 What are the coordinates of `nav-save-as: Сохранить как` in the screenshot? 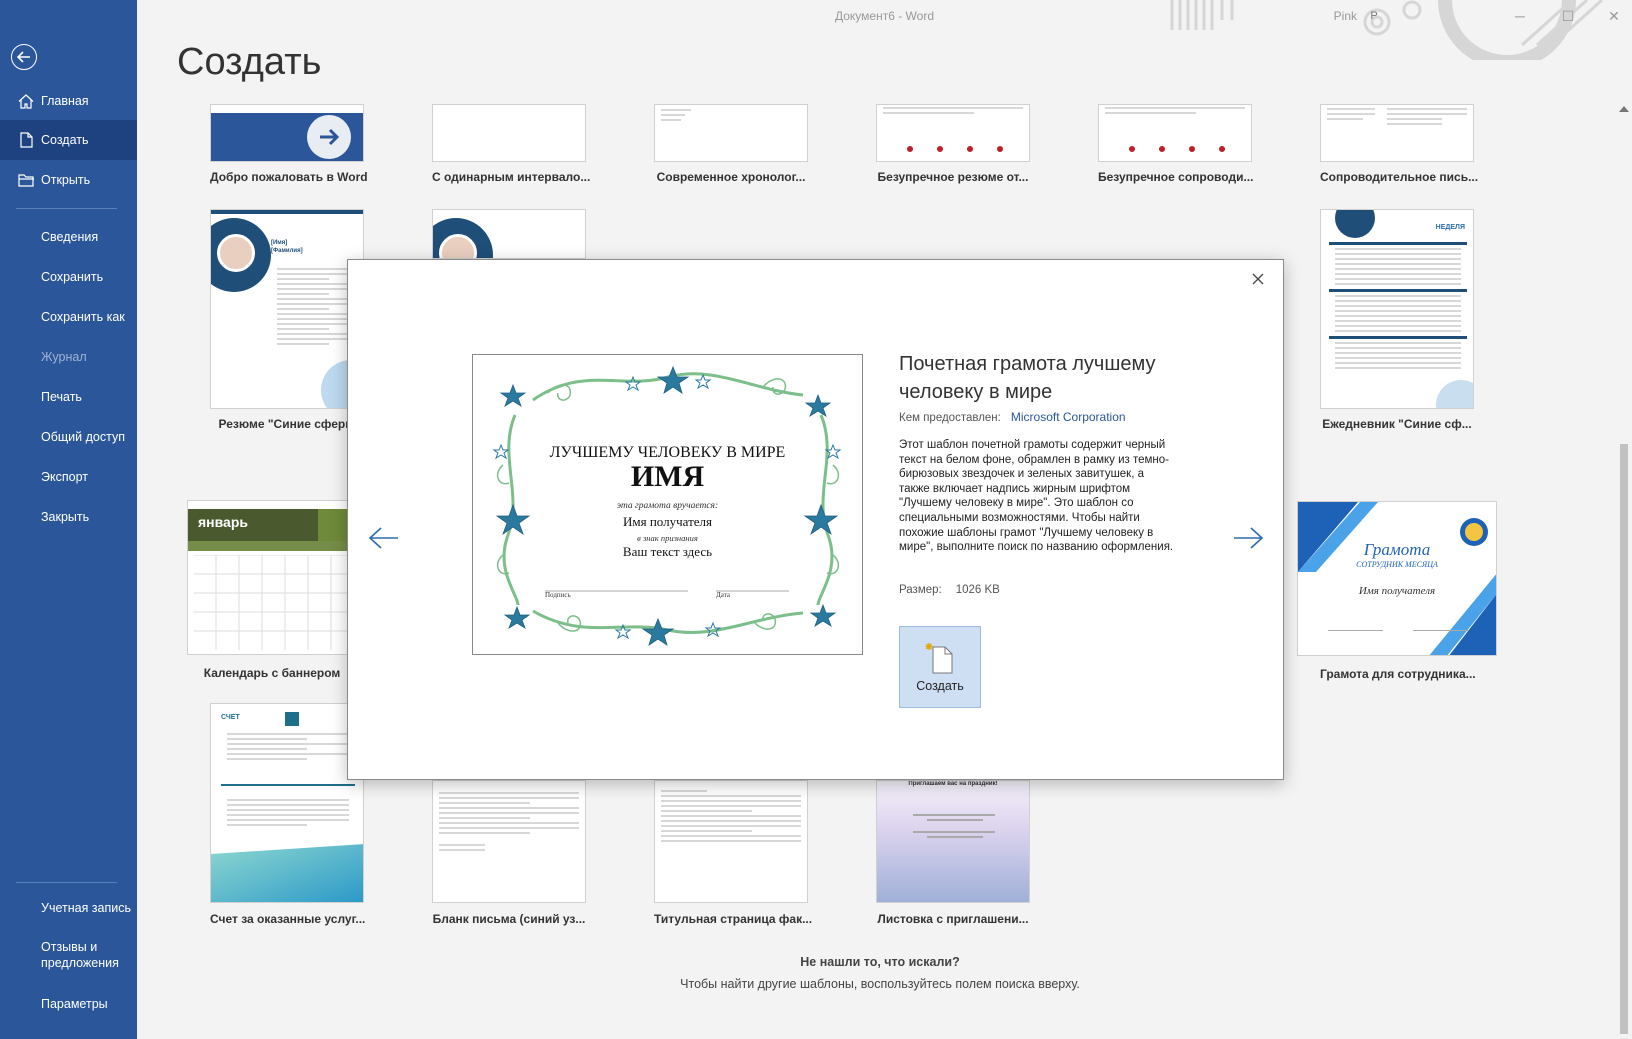 It's located at (68, 317).